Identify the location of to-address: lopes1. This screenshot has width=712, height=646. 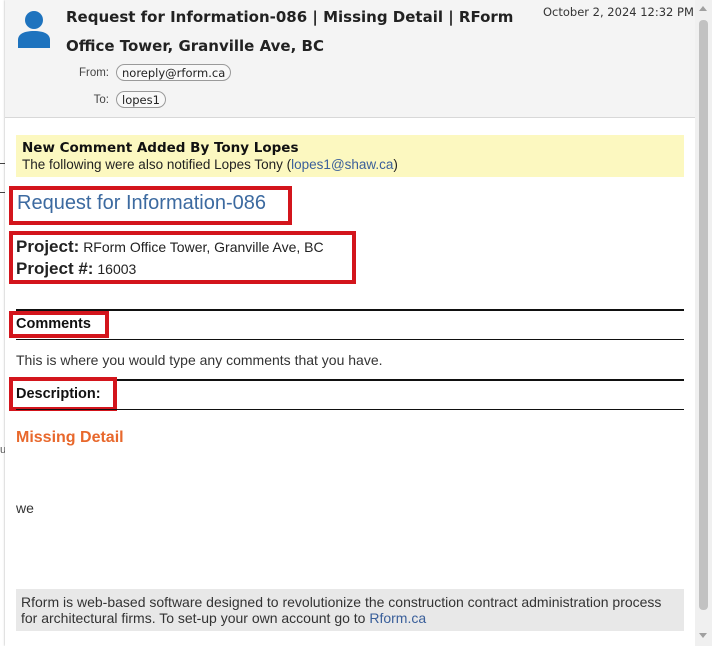
(141, 99).